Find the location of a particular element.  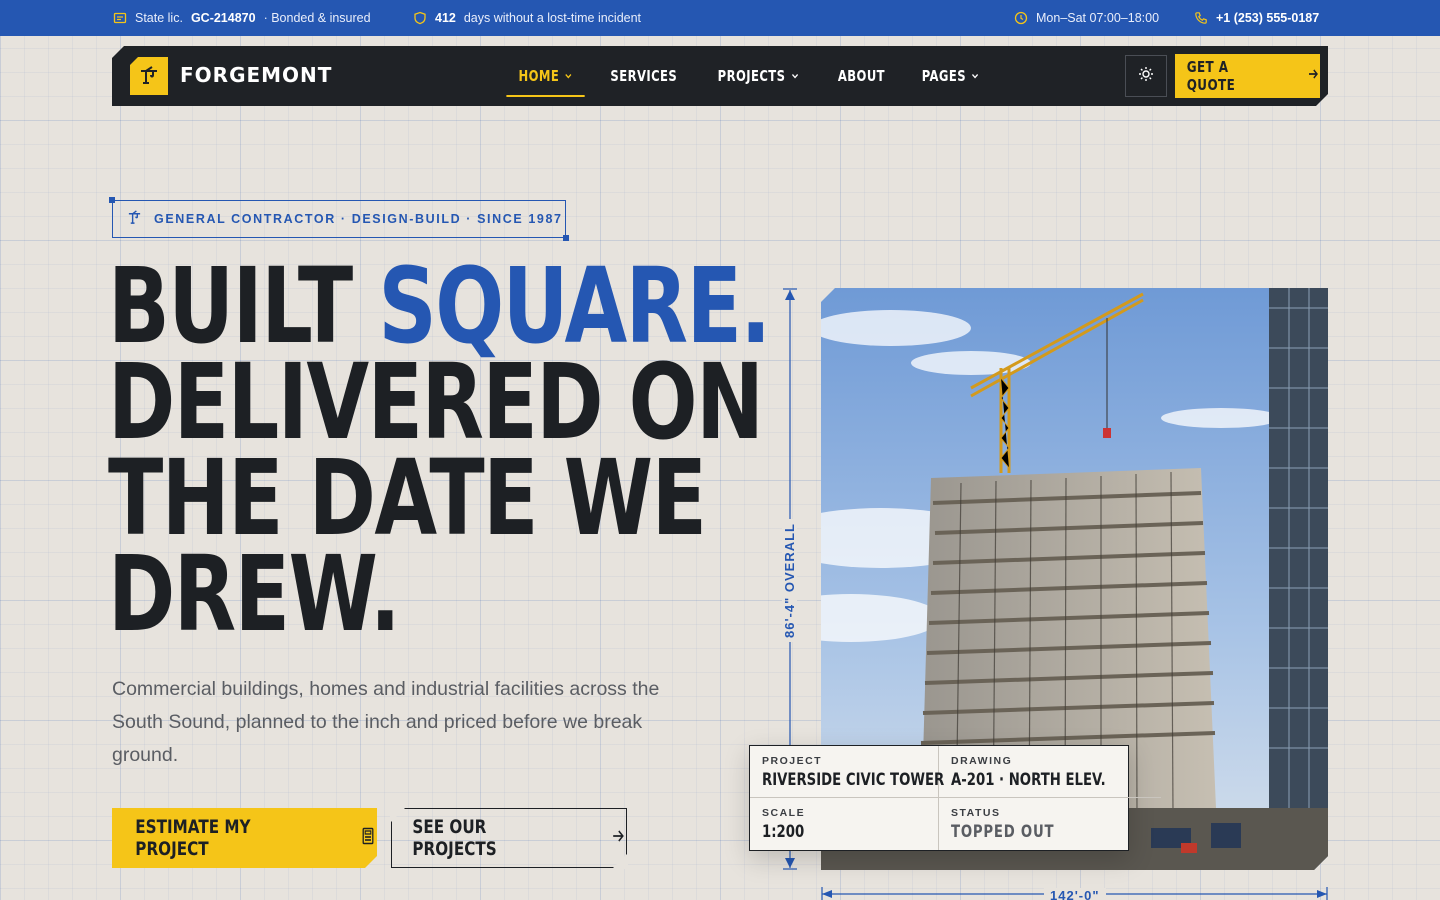

headline-line: DELIVERED ON is located at coordinates (436, 402).